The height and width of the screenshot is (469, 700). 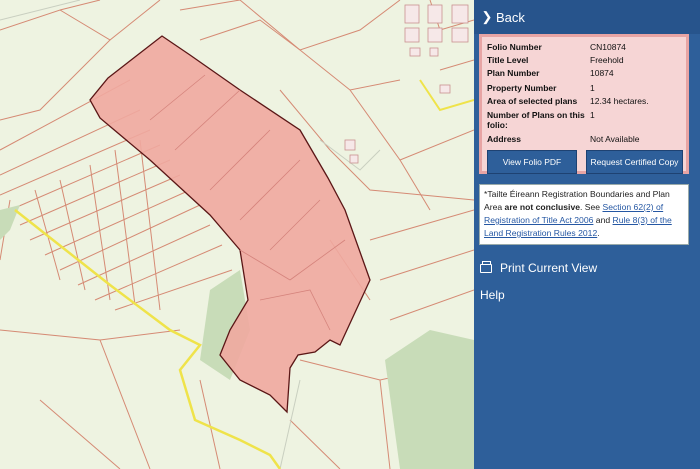 I want to click on info-value: 12.34 hectares., so click(x=619, y=101).